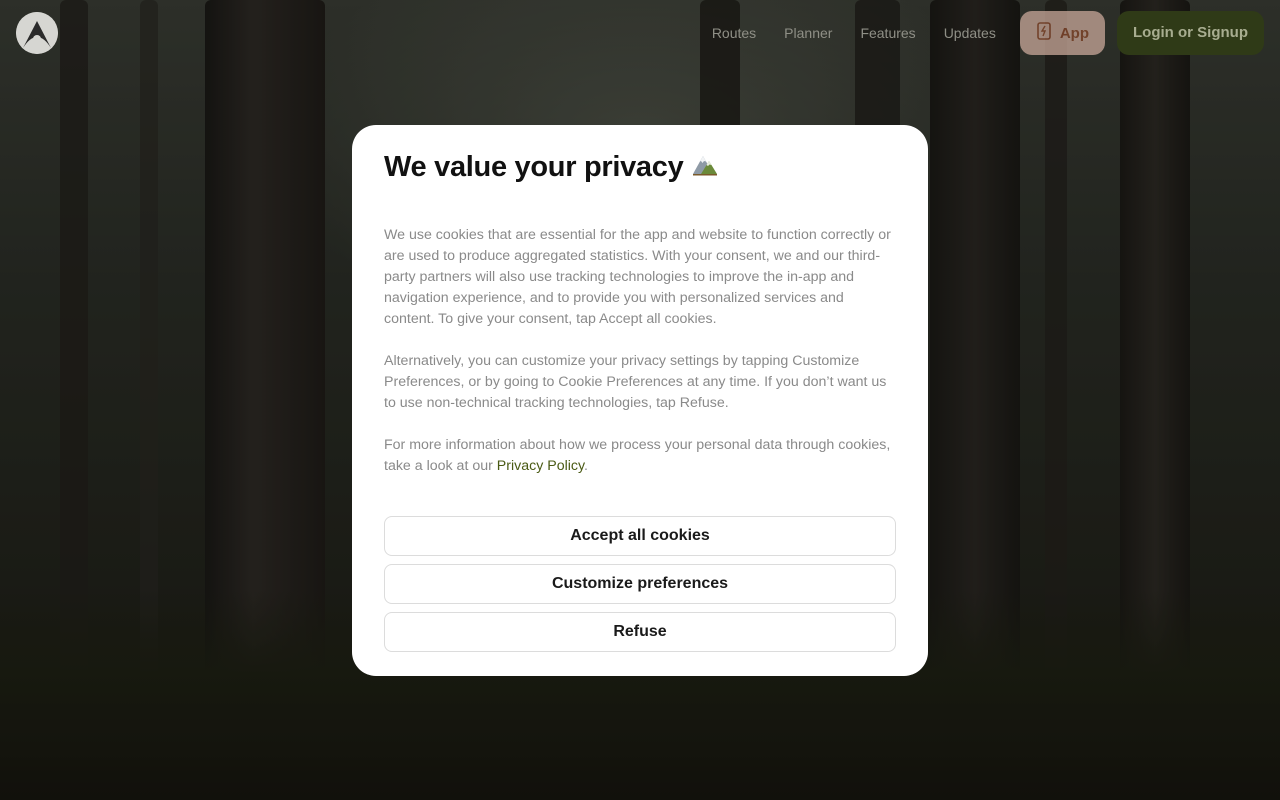 This screenshot has height=800, width=1280. Describe the element at coordinates (1190, 33) in the screenshot. I see `login-signup-button: Login or Signup` at that location.